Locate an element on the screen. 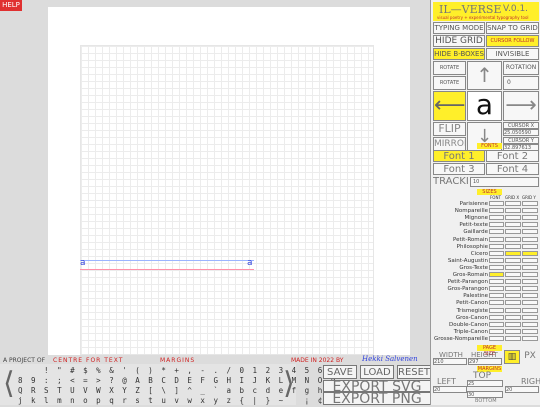 This screenshot has height=407, width=540. help-button: HELP is located at coordinates (11, 5).